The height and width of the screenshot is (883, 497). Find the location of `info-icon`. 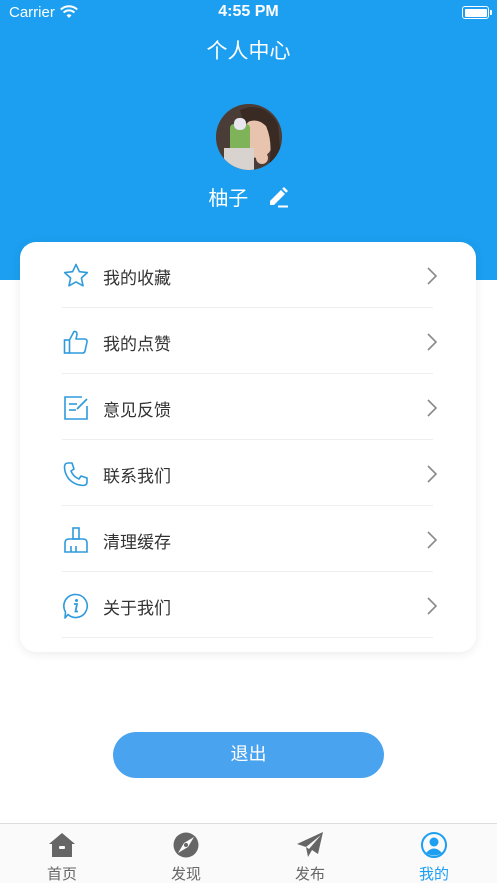

info-icon is located at coordinates (75, 606).